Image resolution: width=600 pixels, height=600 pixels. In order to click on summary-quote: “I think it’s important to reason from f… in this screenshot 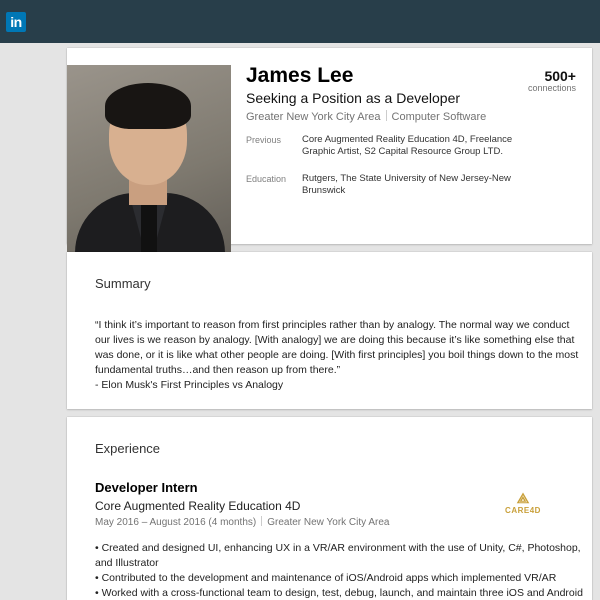, I will do `click(337, 347)`.